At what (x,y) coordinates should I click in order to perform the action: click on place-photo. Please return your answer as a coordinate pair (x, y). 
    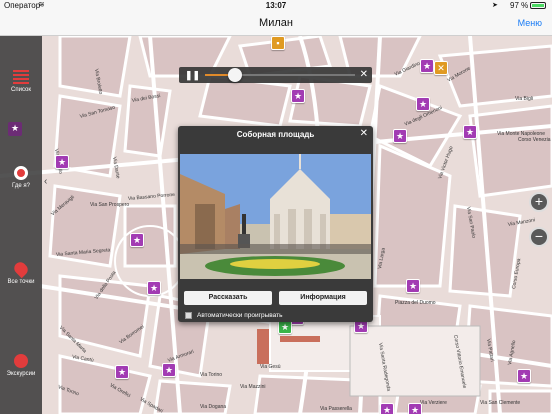
    Looking at the image, I should click on (275, 216).